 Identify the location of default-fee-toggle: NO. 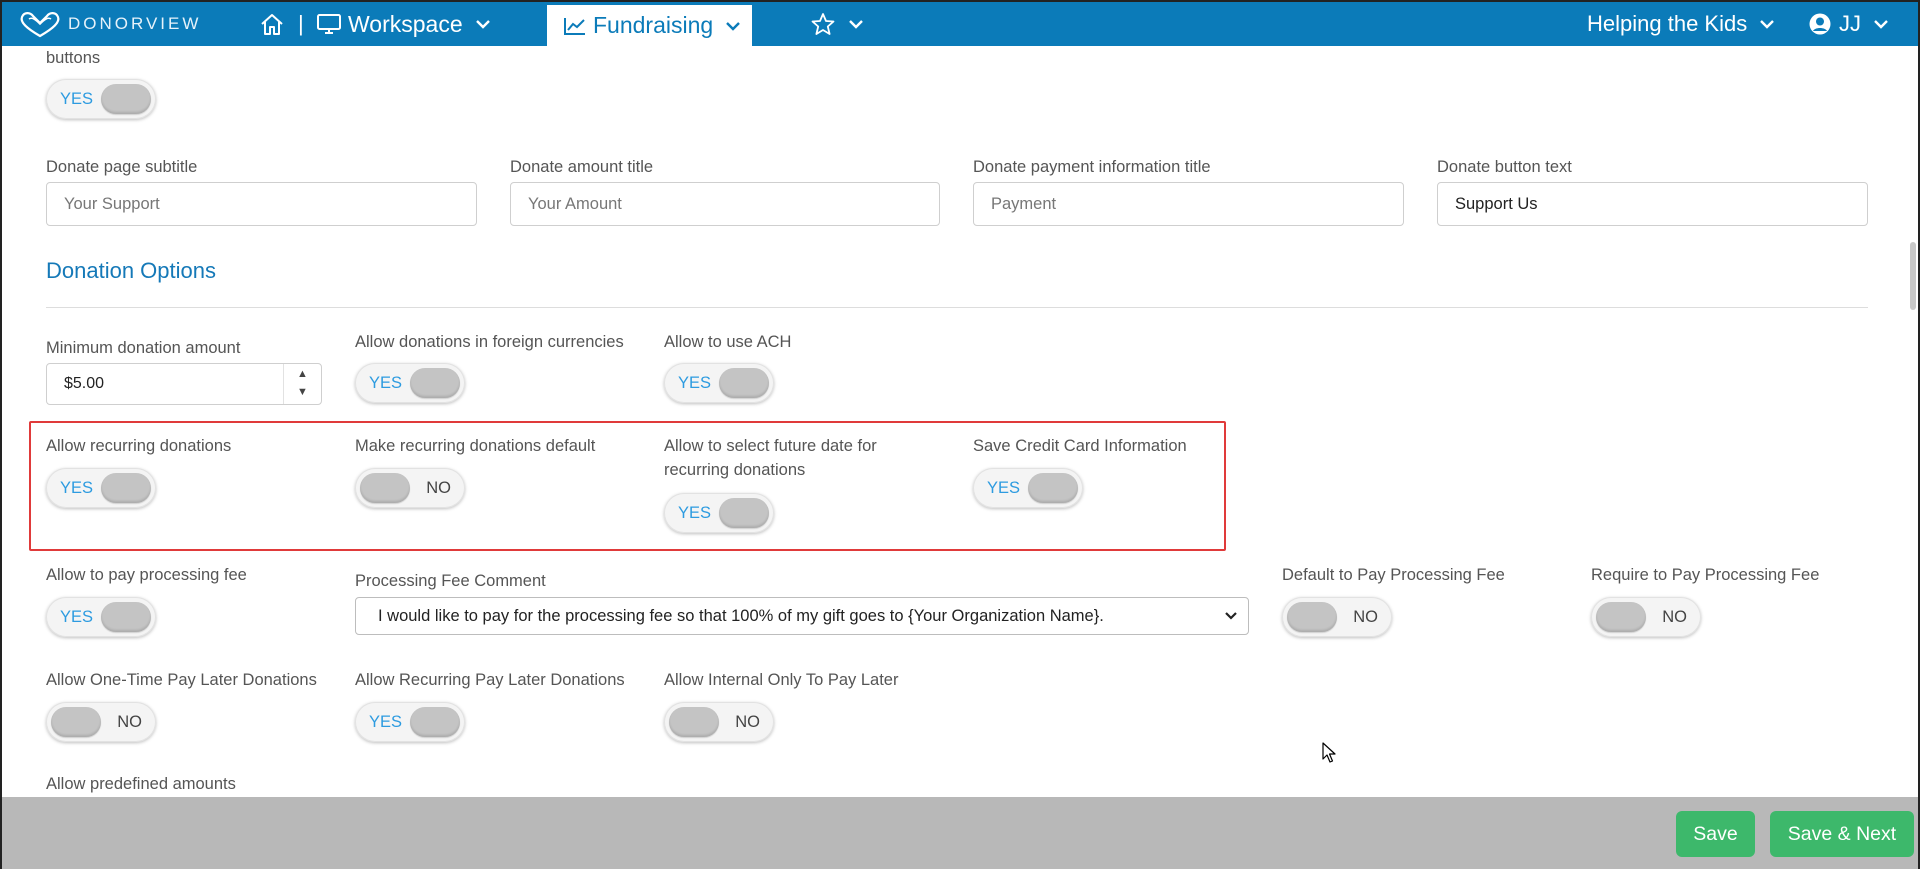
(1337, 617).